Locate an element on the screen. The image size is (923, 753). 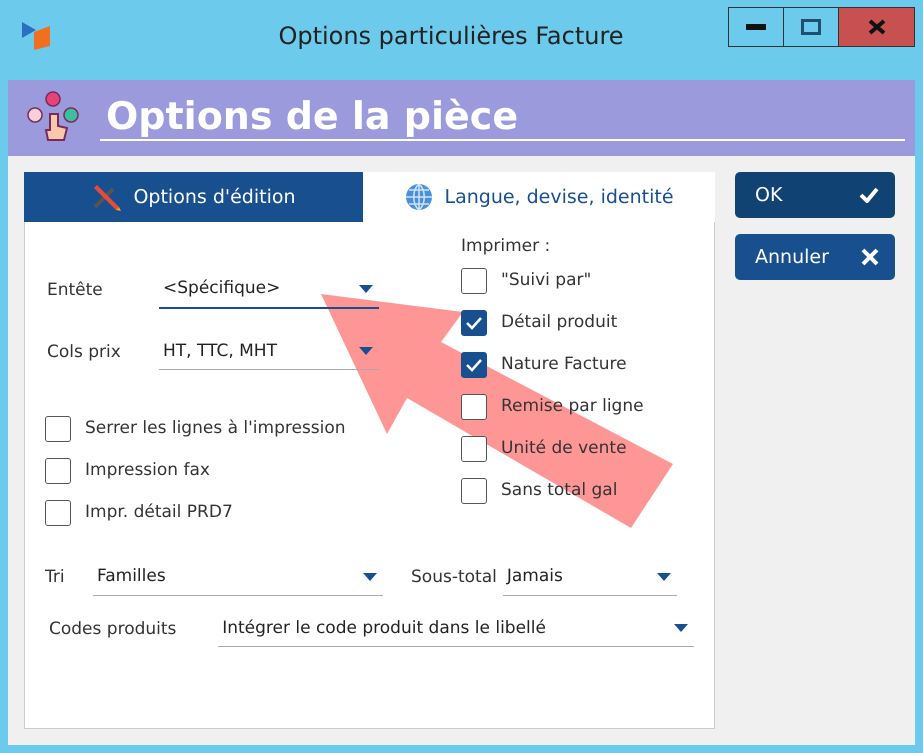
checkbox-label: Remise par ligne is located at coordinates (572, 406).